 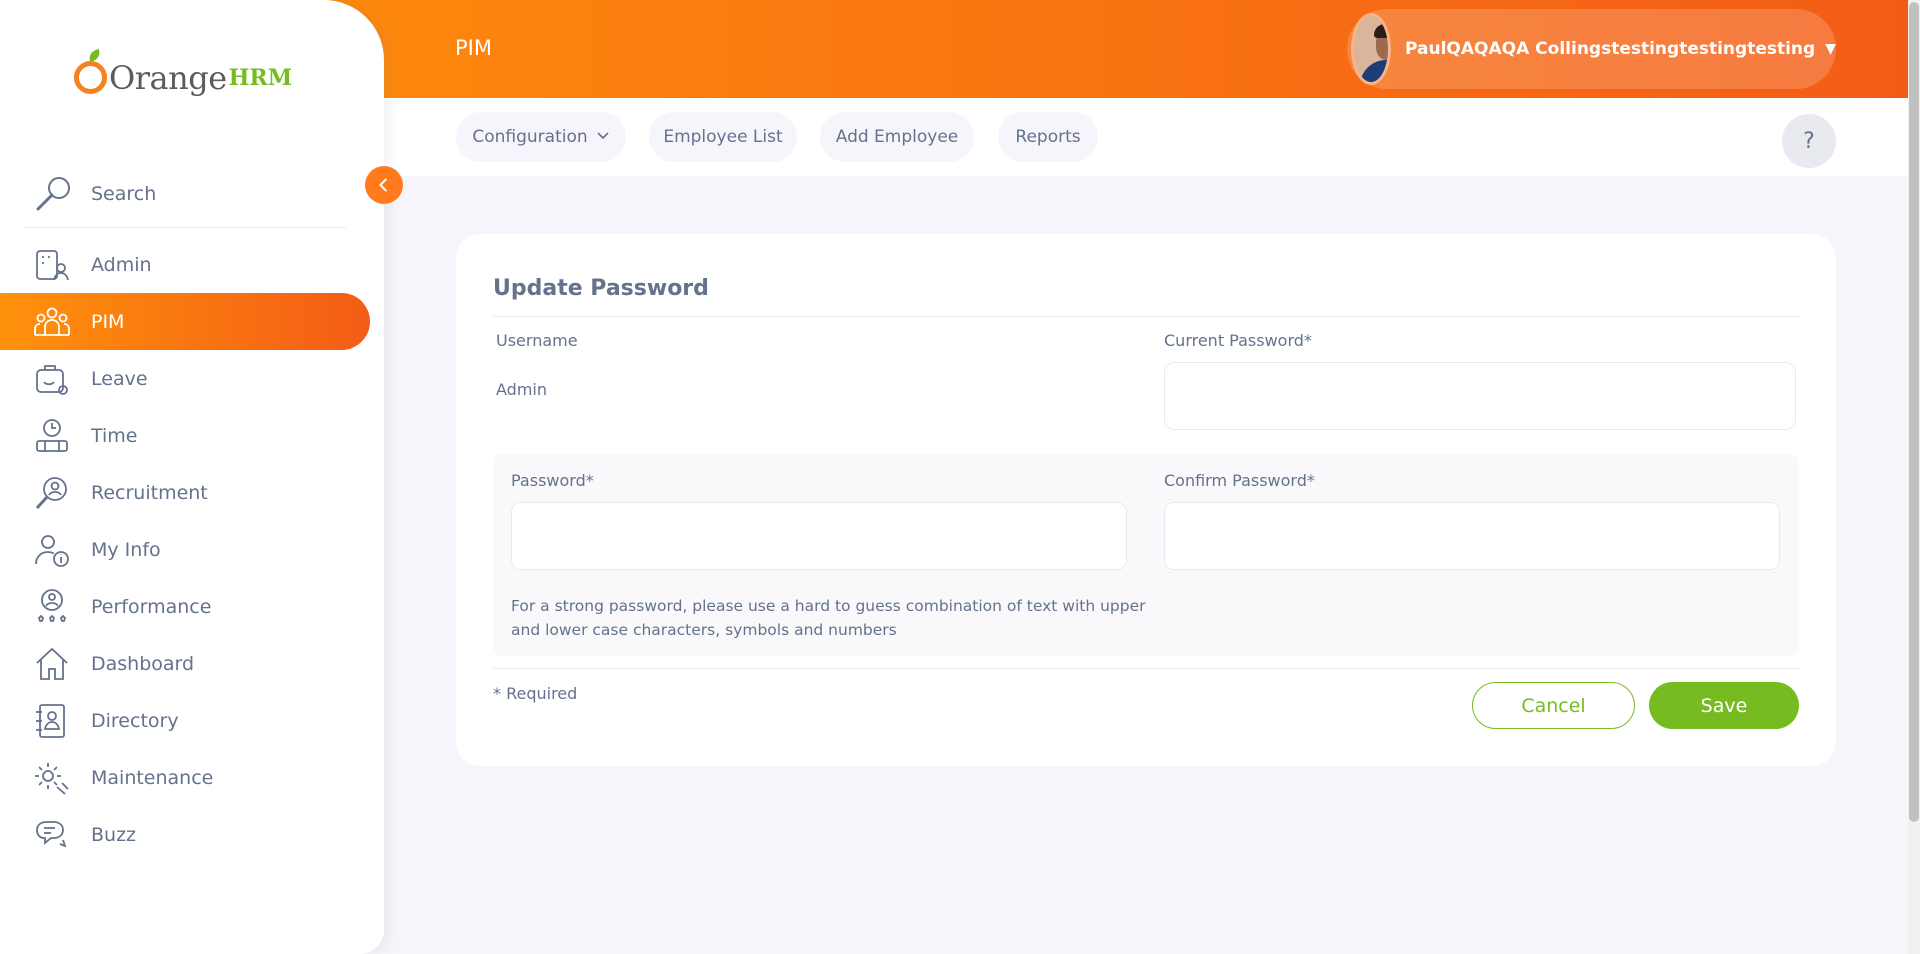 I want to click on time-icon, so click(x=52, y=436).